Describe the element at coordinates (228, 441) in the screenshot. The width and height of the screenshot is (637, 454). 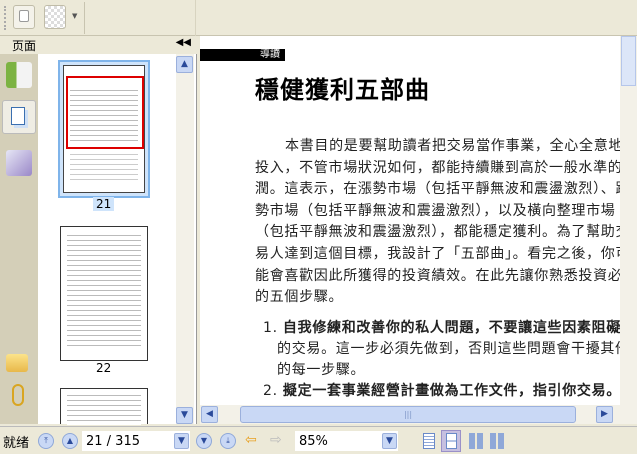
I see `last-page-button: ⤓` at that location.